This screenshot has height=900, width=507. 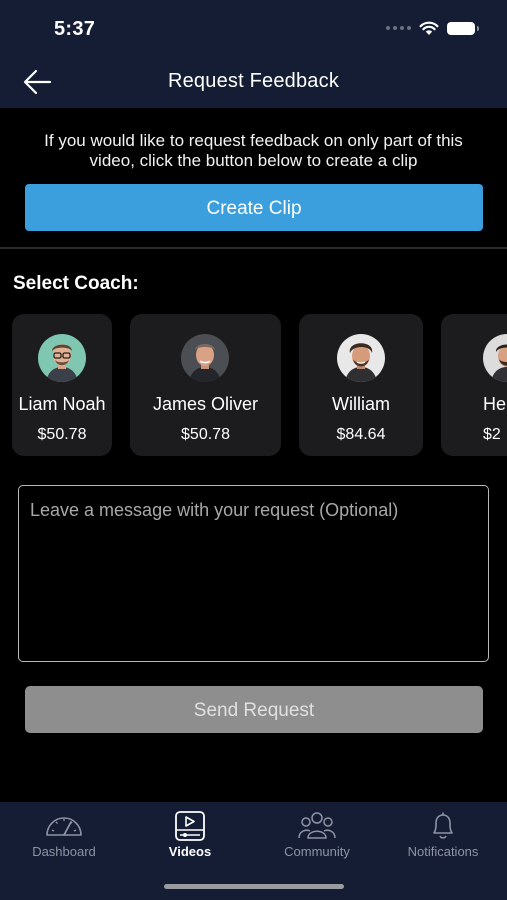 I want to click on page-title: Request Feedback, so click(x=253, y=81).